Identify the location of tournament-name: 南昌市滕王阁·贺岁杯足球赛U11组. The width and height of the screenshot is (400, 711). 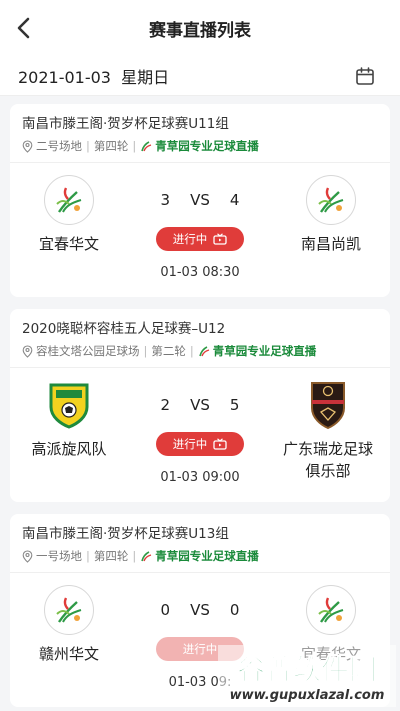
(125, 124).